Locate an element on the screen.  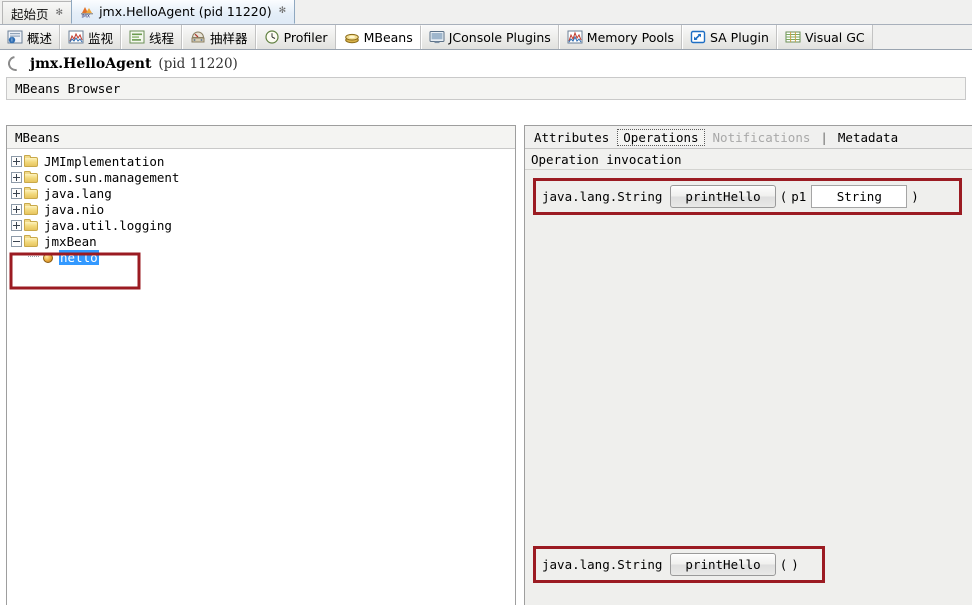
tab-sa-plugin: SA Plugin is located at coordinates (729, 37).